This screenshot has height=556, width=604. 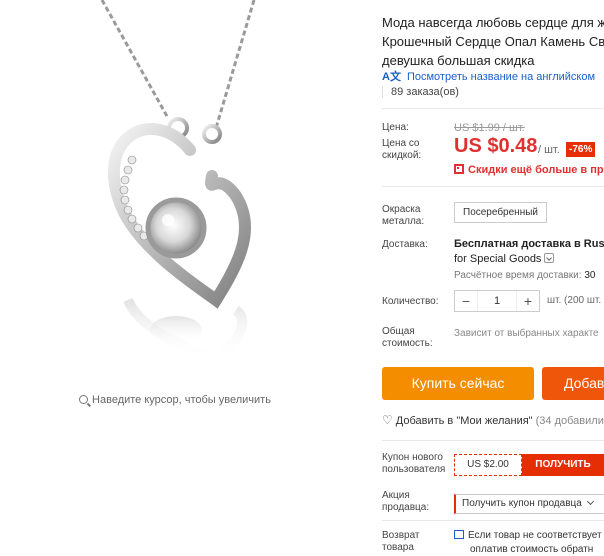 What do you see at coordinates (501, 77) in the screenshot?
I see `translate-link-text: Посмотреть название на английском` at bounding box center [501, 77].